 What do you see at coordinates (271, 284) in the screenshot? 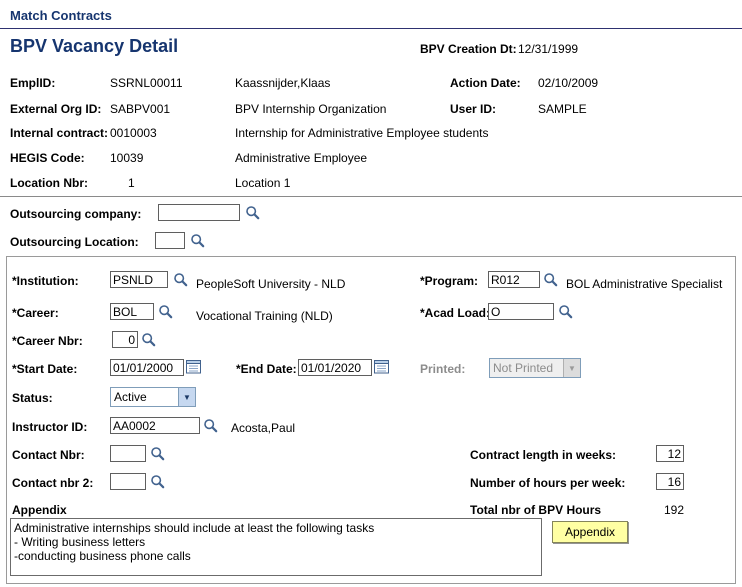
I see `institution-desc: PeopleSoft University - NLD` at bounding box center [271, 284].